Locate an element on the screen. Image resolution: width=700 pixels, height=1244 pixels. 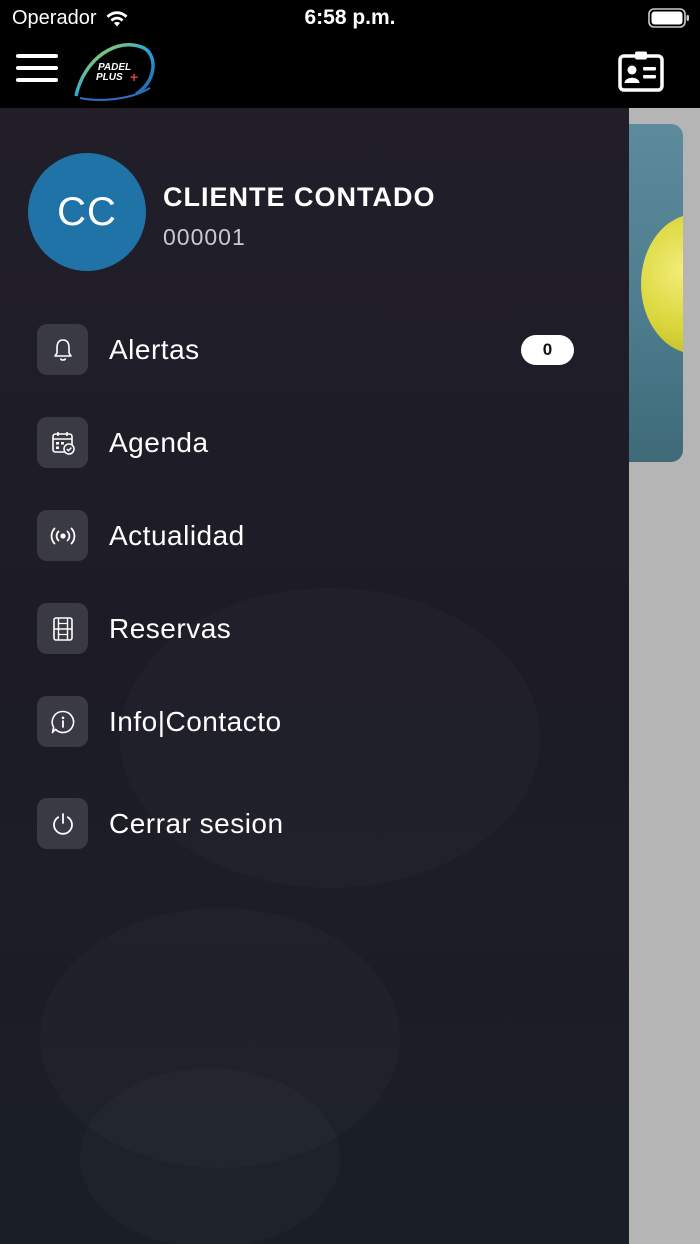
calendar-check-icon is located at coordinates (62, 442).